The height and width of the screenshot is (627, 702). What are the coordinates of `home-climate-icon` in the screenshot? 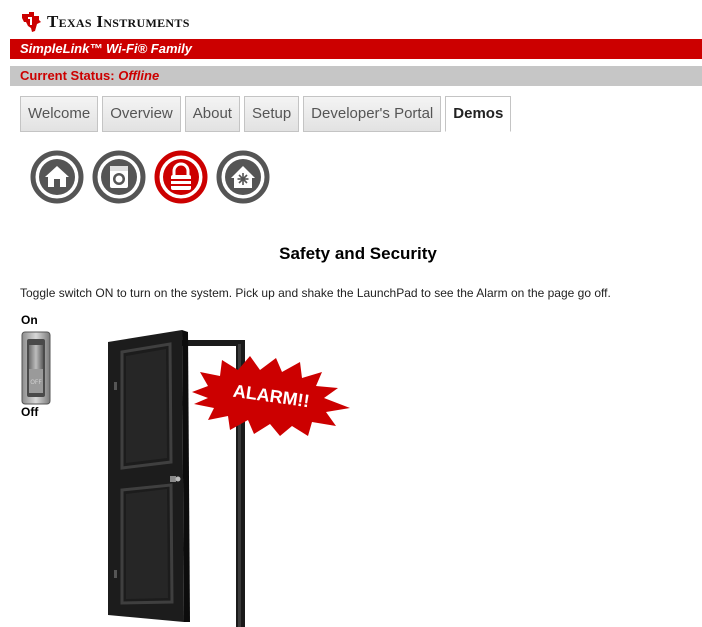 It's located at (243, 177).